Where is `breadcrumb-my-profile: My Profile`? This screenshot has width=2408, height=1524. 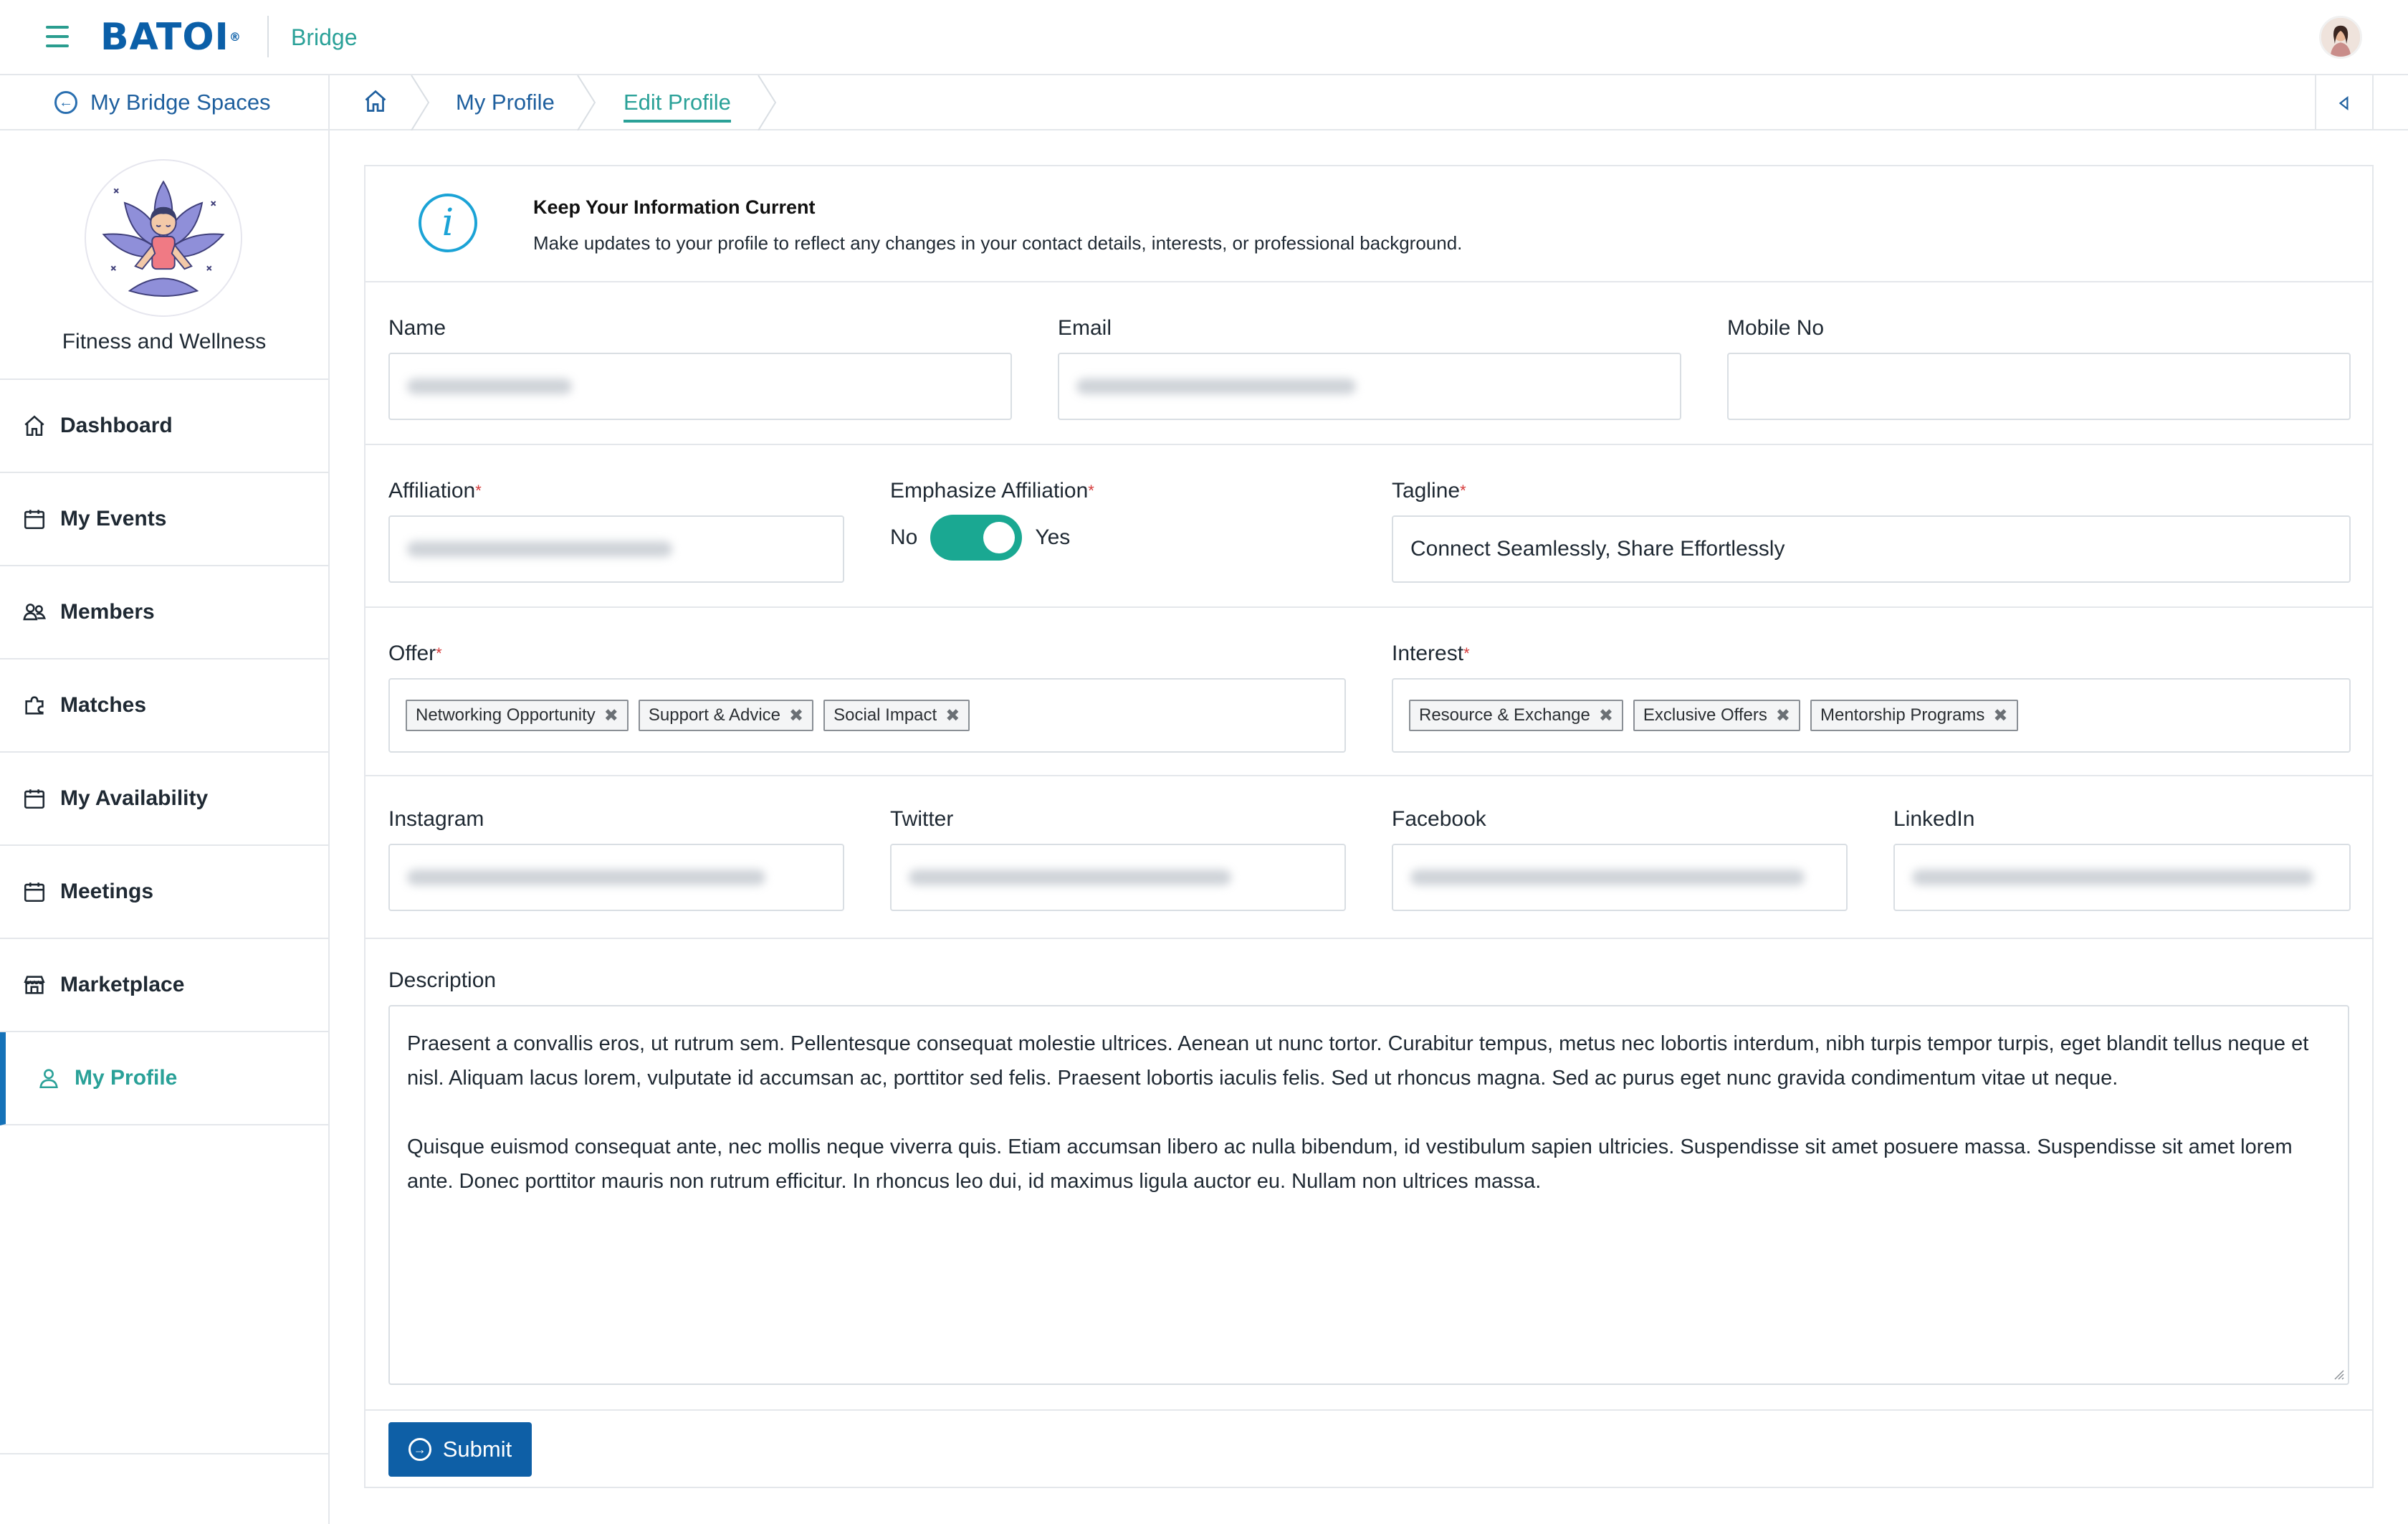 breadcrumb-my-profile: My Profile is located at coordinates (506, 102).